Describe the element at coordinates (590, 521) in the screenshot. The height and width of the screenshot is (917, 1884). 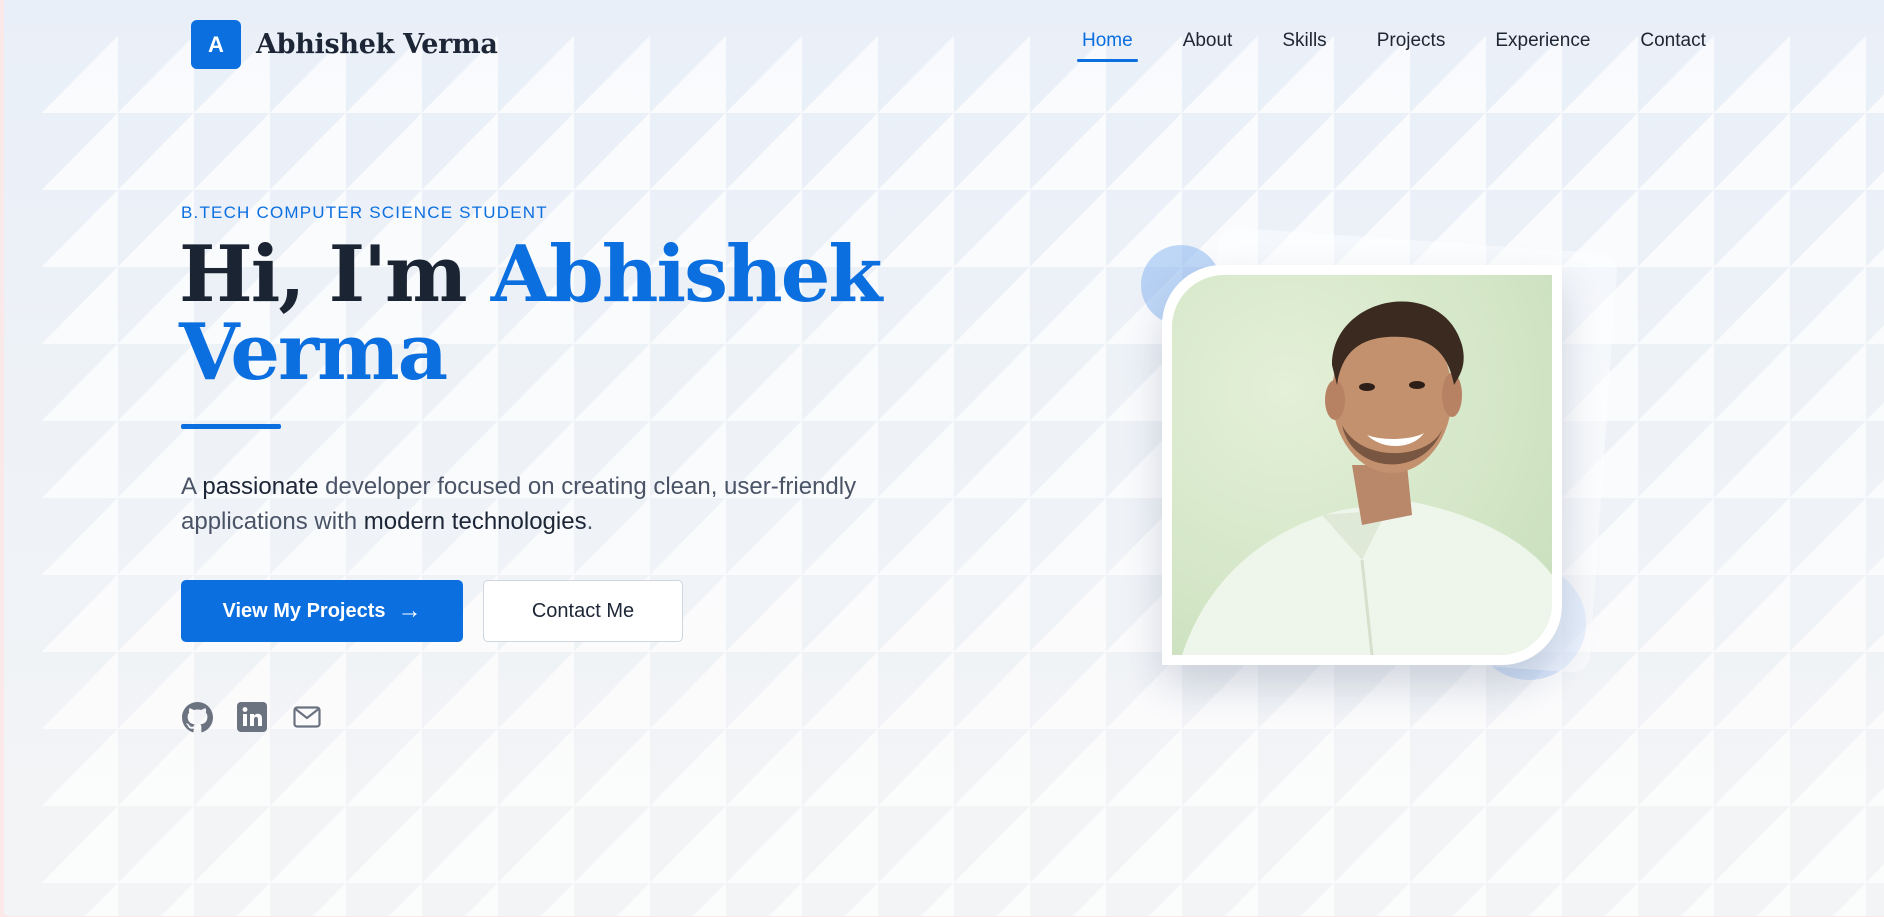
I see `lead-text: .` at that location.